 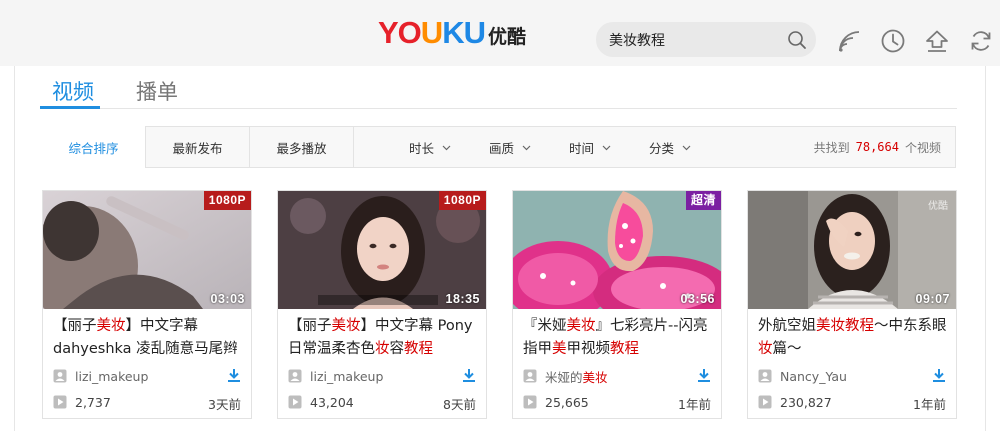 I want to click on tab-video: 视频, so click(x=73, y=91).